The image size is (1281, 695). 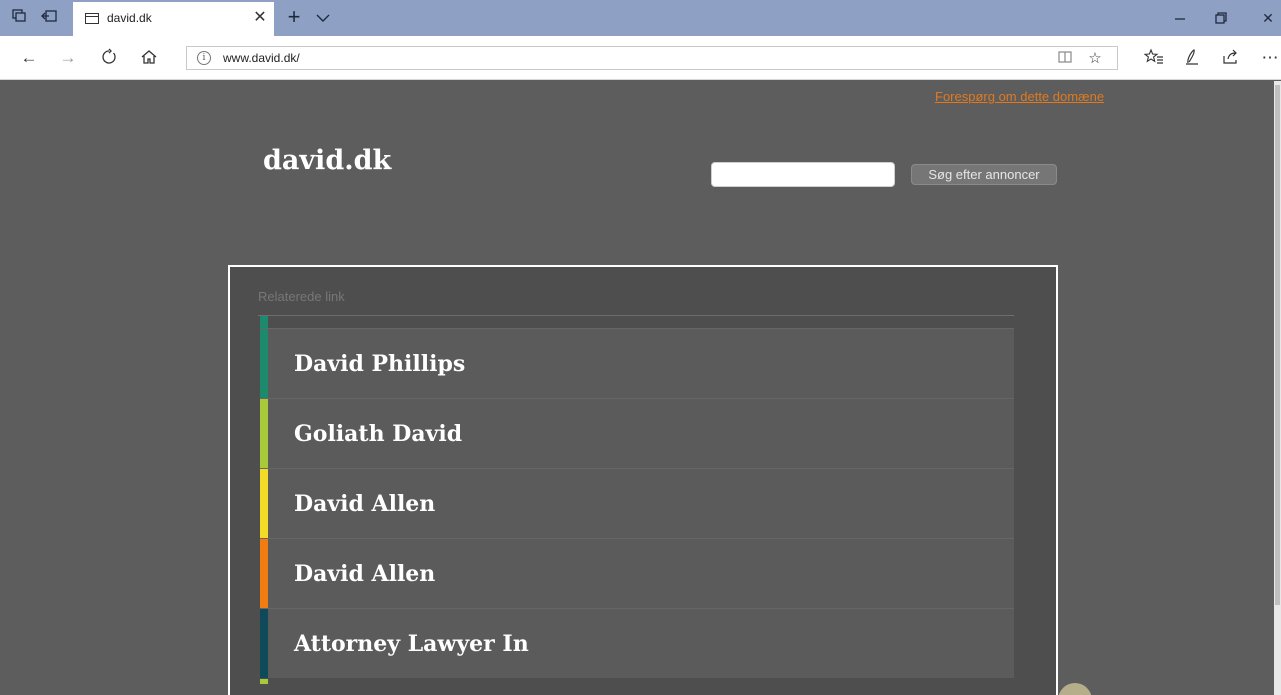 I want to click on accent-stub-top, so click(x=264, y=322).